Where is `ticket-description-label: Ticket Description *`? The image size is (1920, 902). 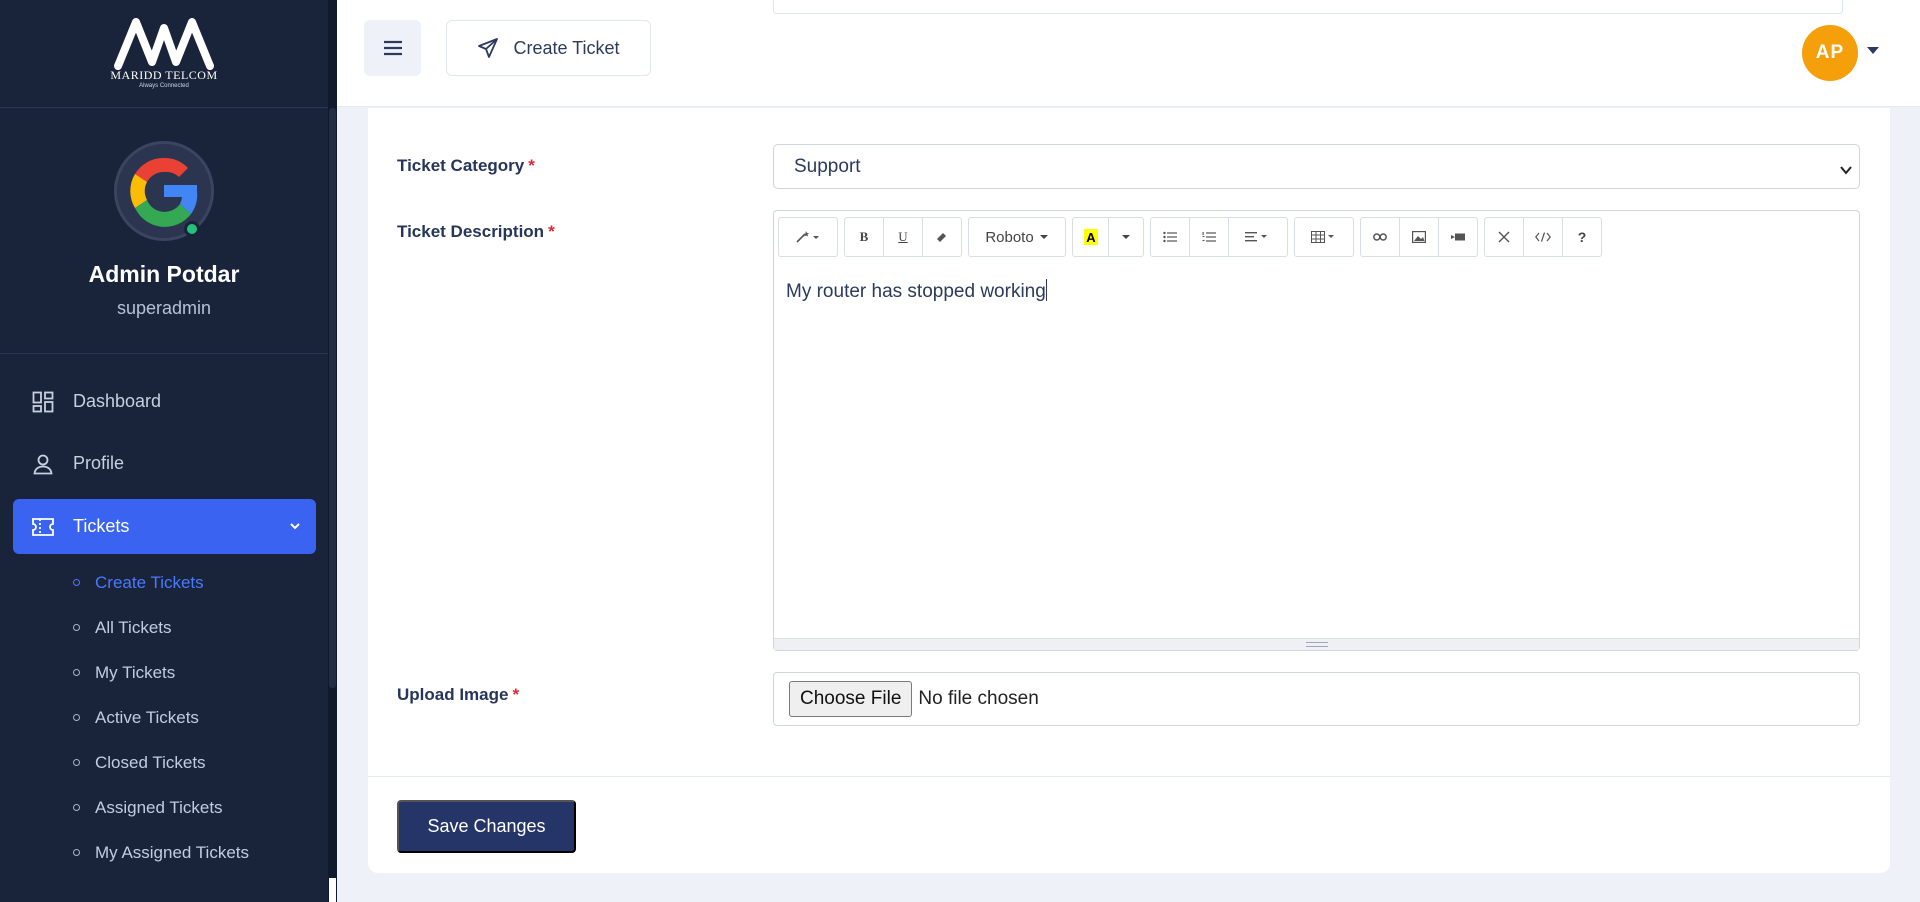
ticket-description-label: Ticket Description * is located at coordinates (476, 232).